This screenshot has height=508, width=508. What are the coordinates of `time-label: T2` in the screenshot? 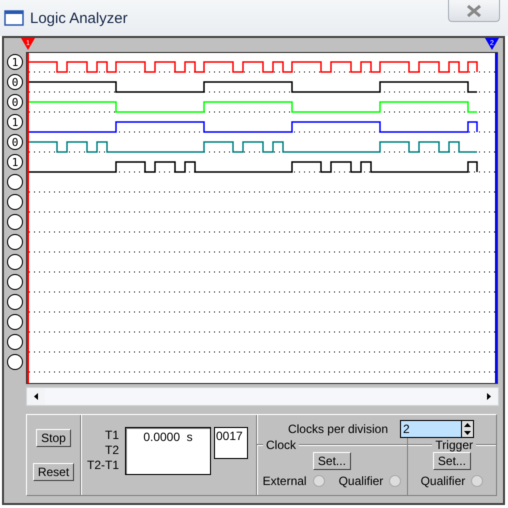 It's located at (111, 450).